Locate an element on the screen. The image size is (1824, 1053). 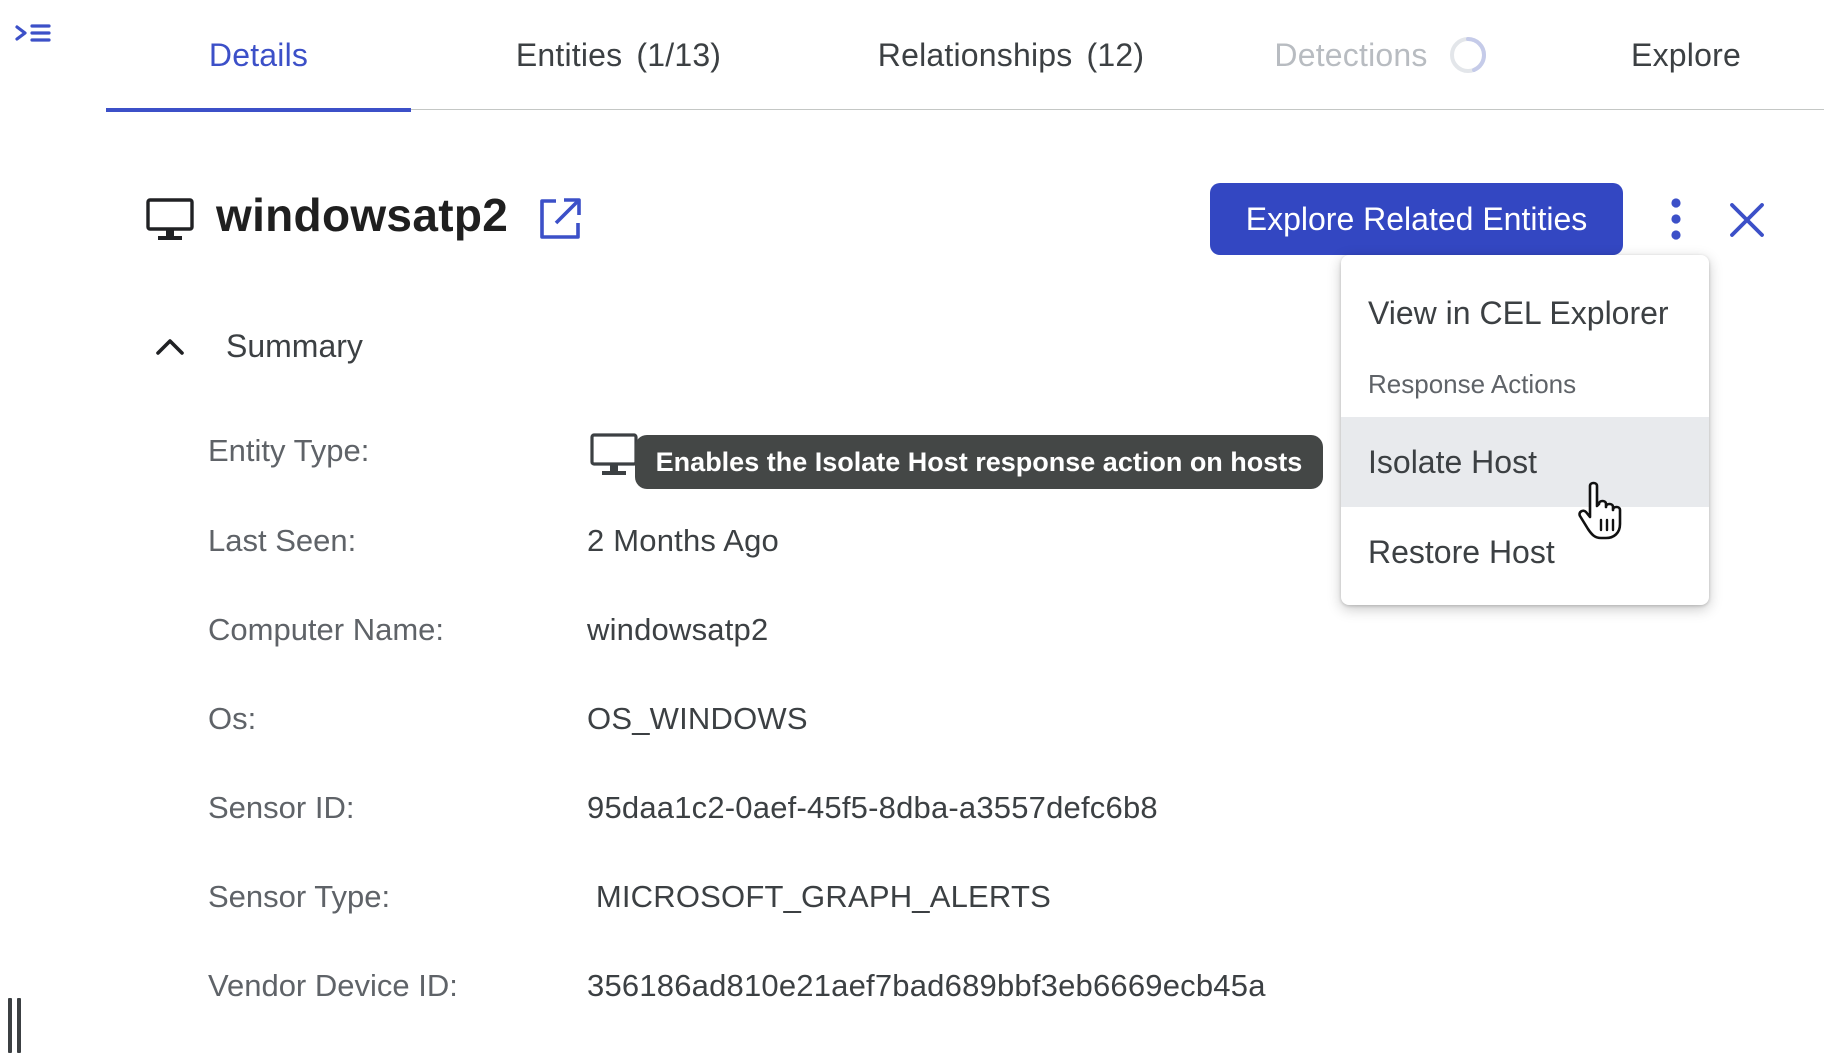
tab-detections-label: Detections is located at coordinates (1351, 54).